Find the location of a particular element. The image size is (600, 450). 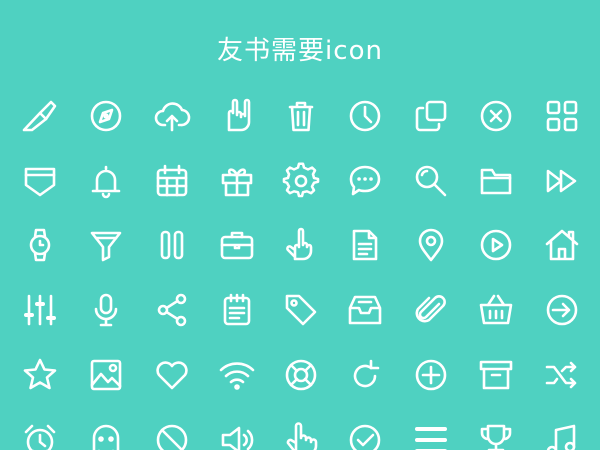

rock-hand-icon is located at coordinates (237, 116).